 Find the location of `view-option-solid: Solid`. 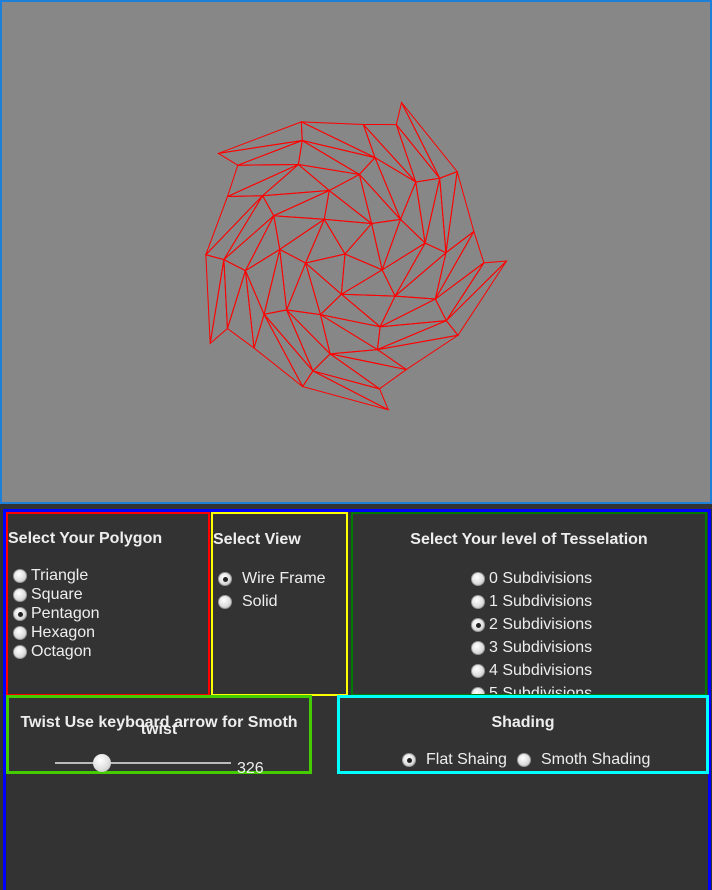

view-option-solid: Solid is located at coordinates (272, 601).